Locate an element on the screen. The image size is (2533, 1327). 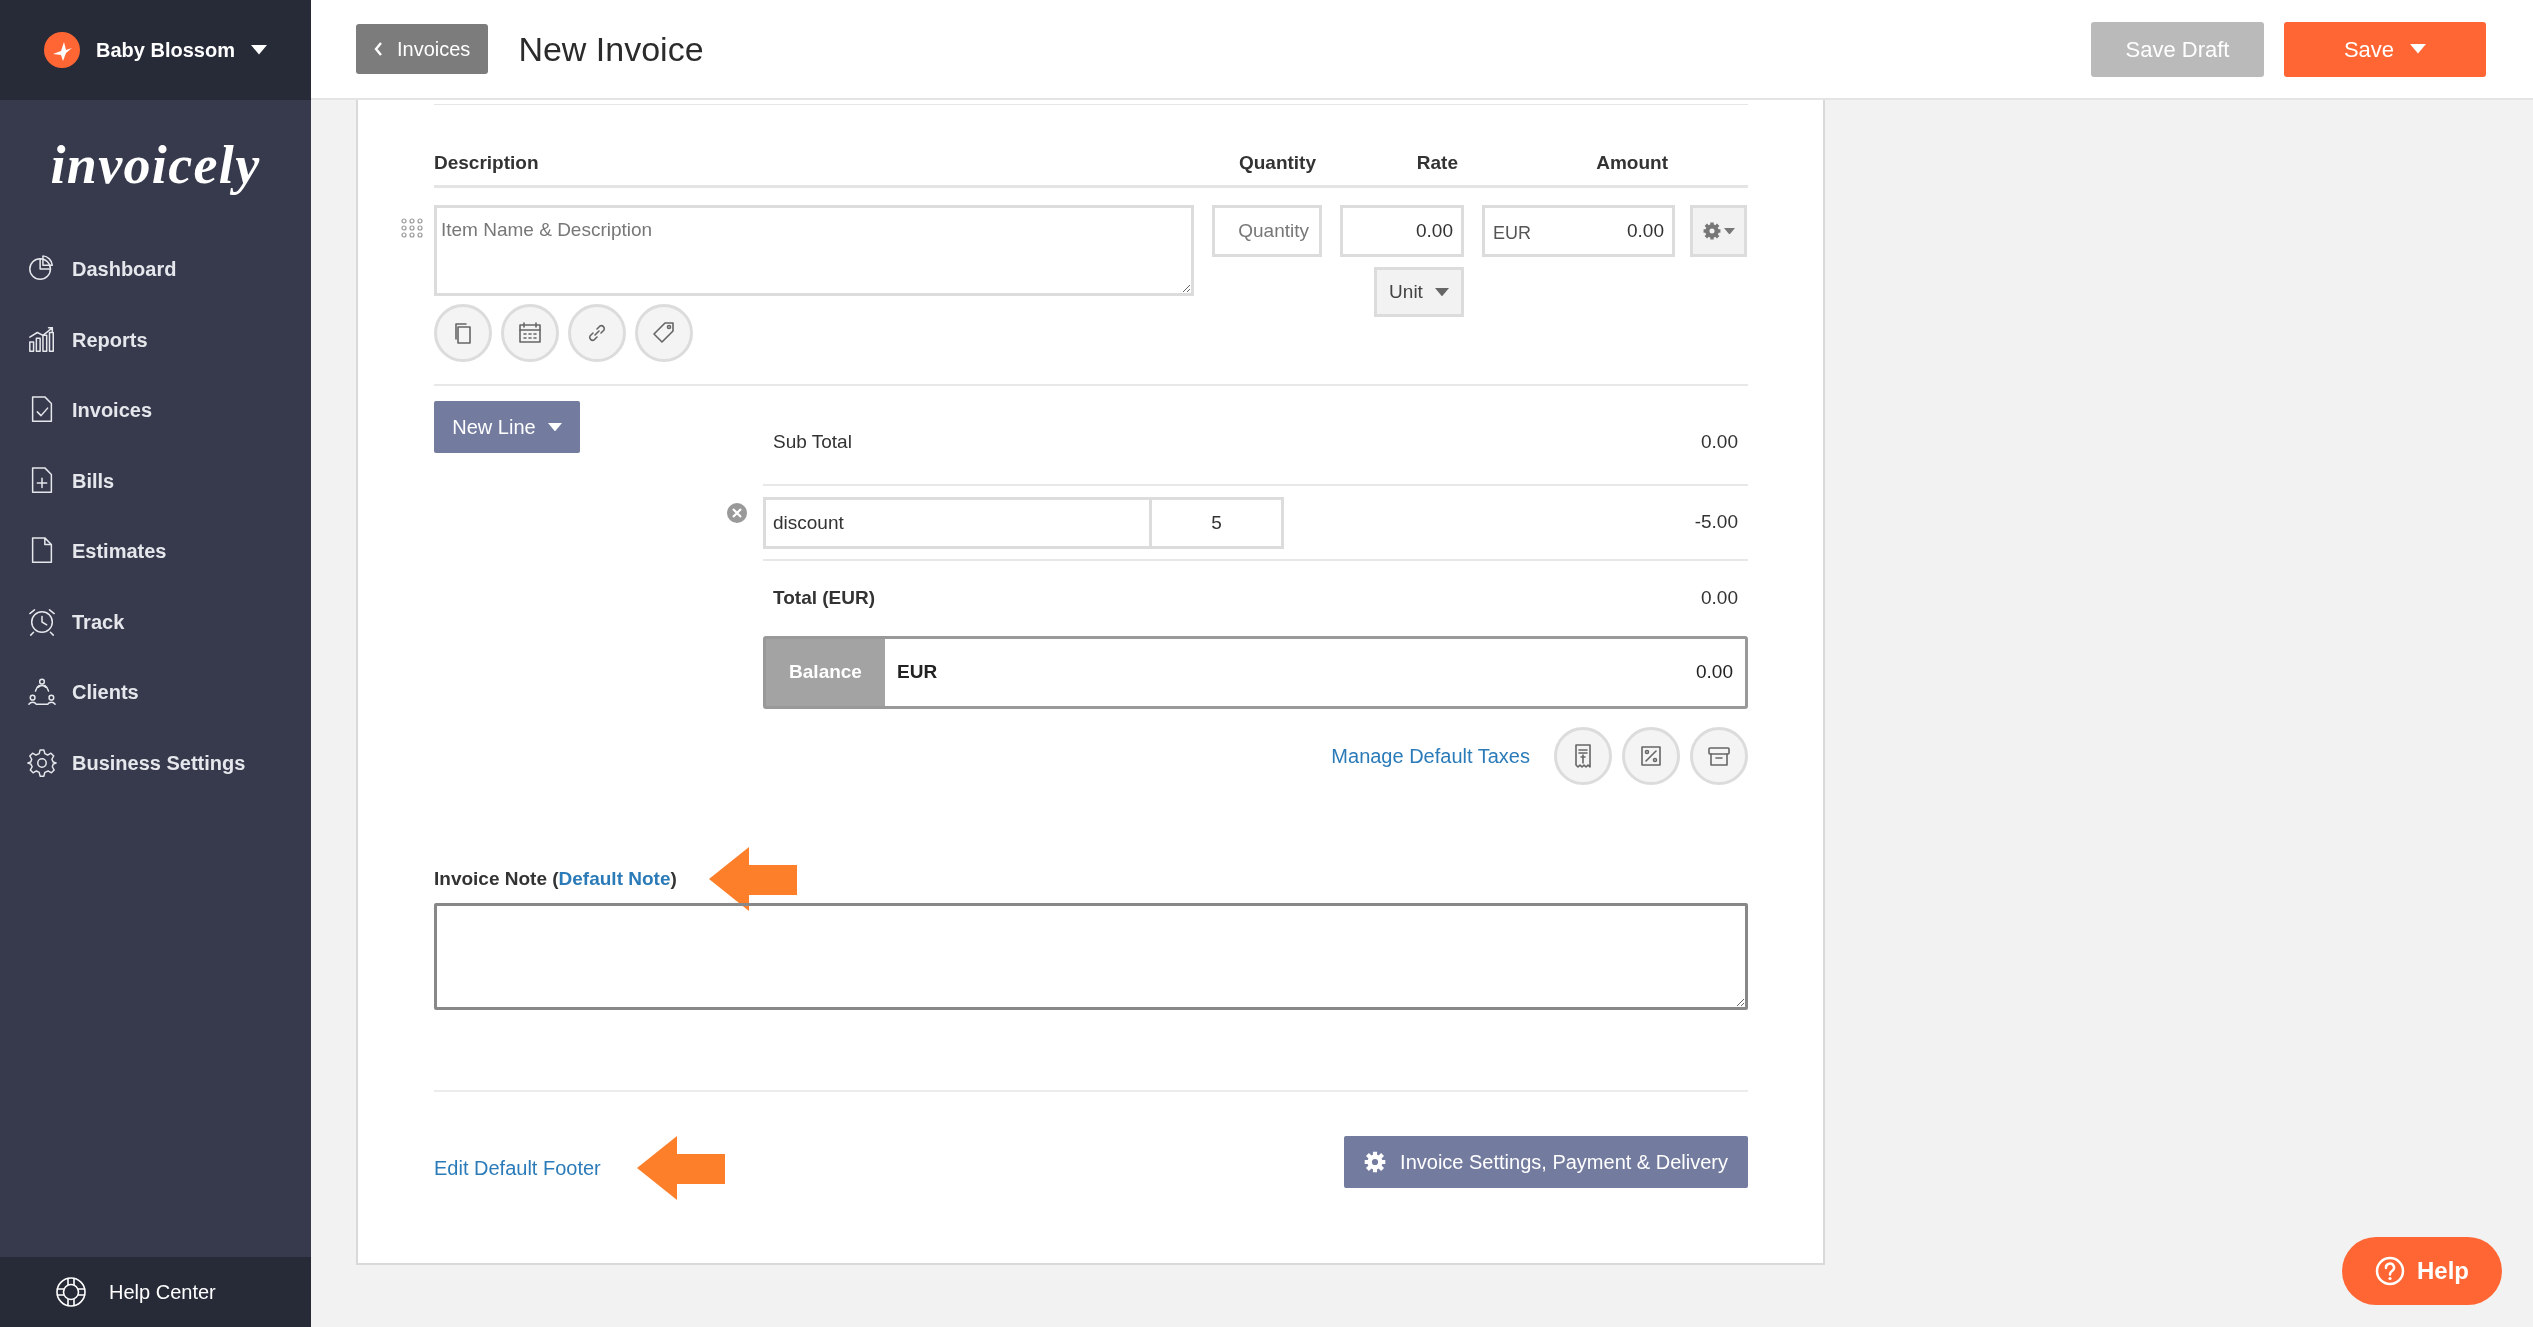
drag-handle-icon is located at coordinates (412, 228).